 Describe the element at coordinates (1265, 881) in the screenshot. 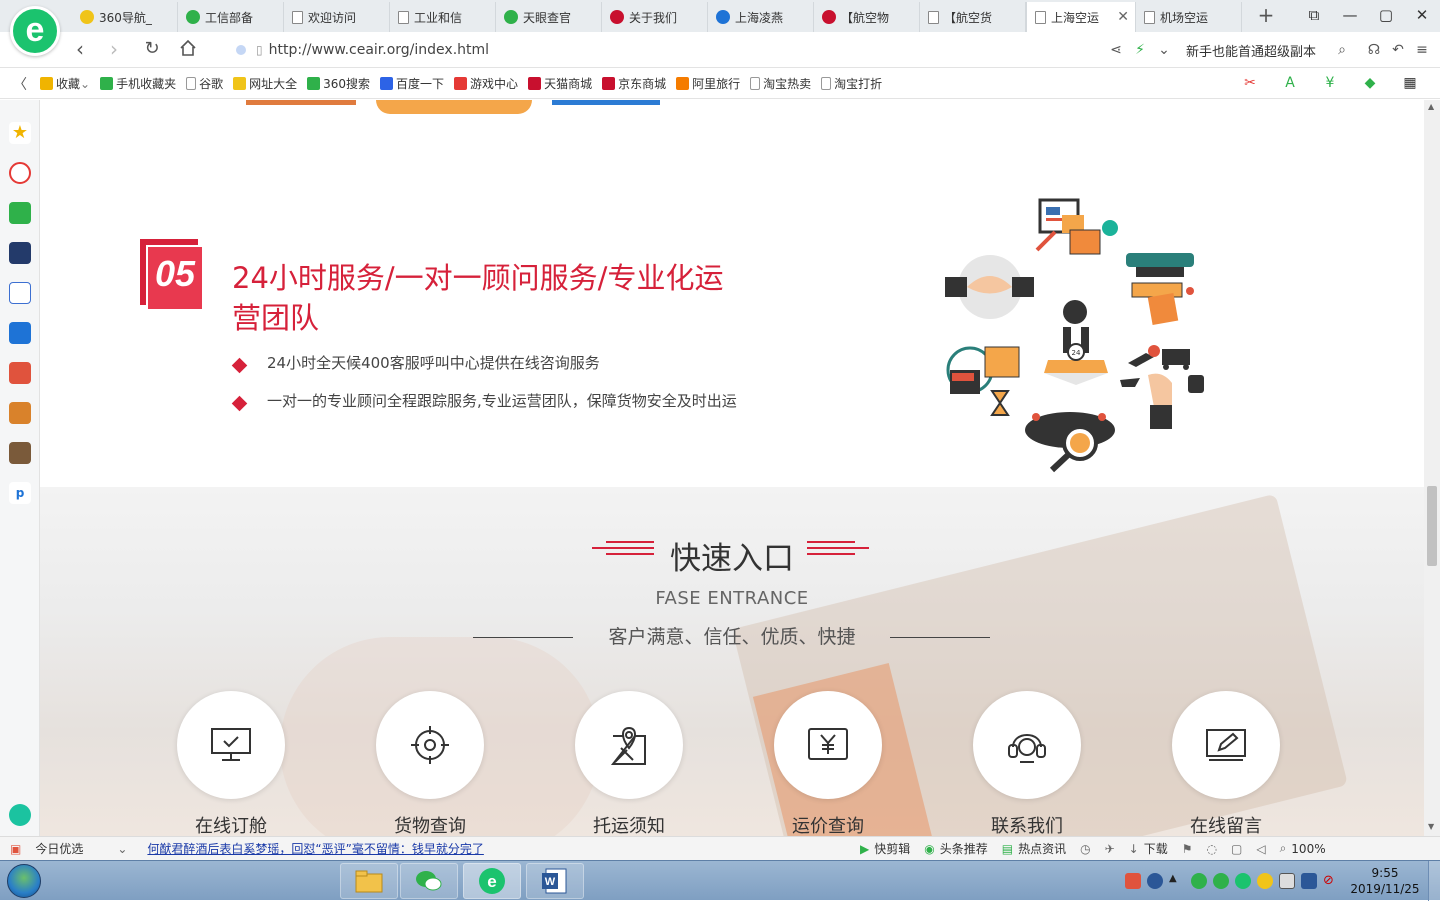

I see `security-tray-icon` at that location.